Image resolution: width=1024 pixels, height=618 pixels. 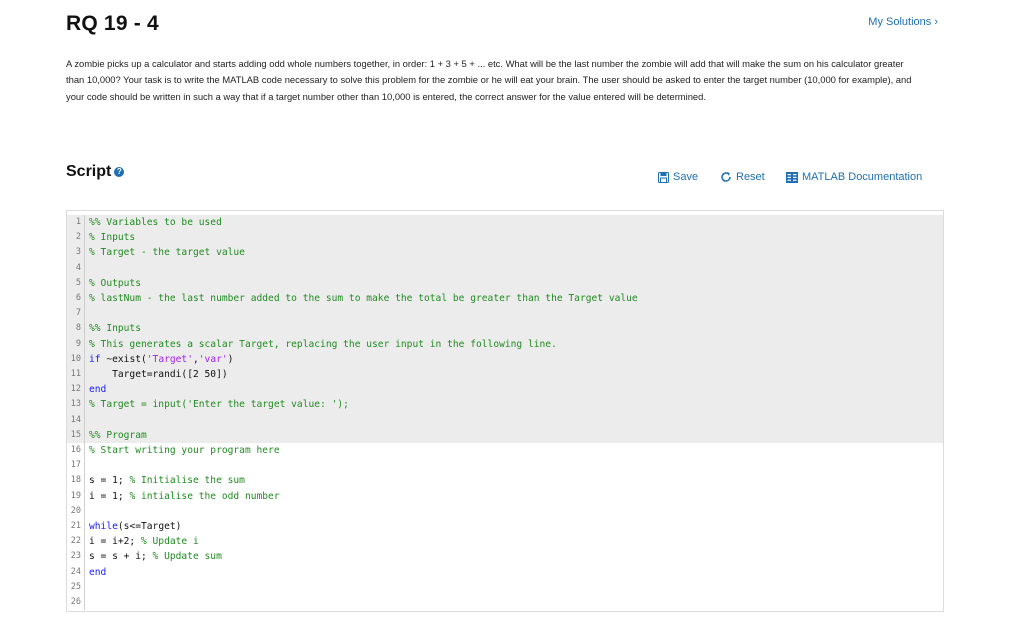 What do you see at coordinates (76, 390) in the screenshot?
I see `line-number: 12` at bounding box center [76, 390].